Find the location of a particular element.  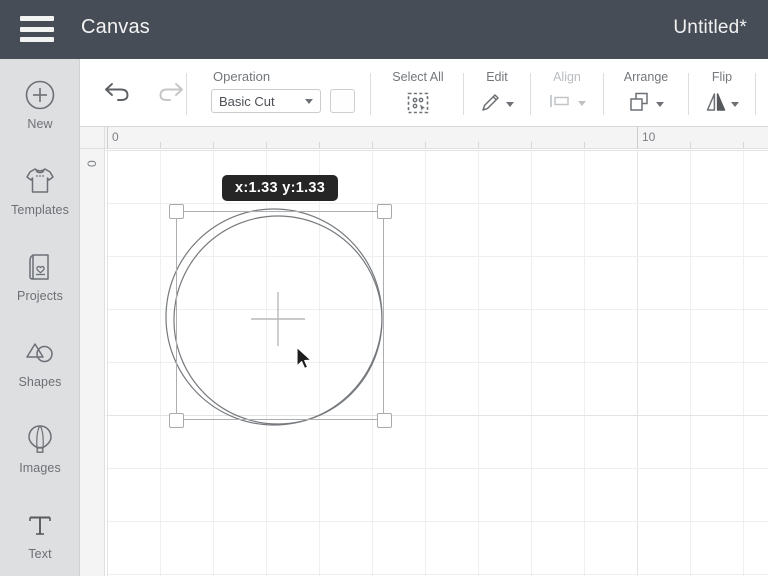

selection-handle-top-right is located at coordinates (384, 211).